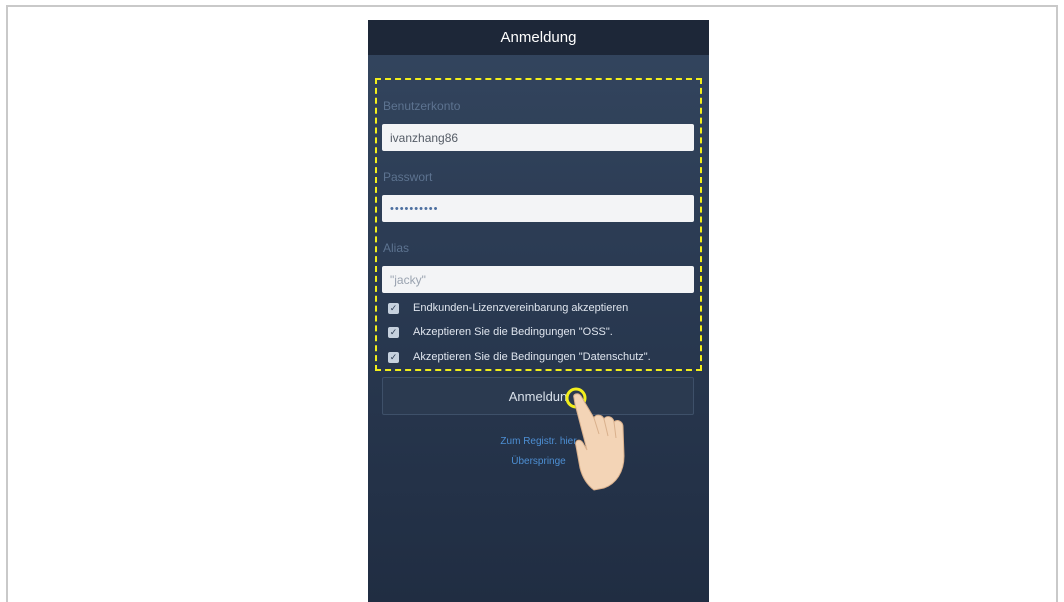 Image resolution: width=1064 pixels, height=602 pixels. I want to click on account-value: ivanzhang86, so click(424, 137).